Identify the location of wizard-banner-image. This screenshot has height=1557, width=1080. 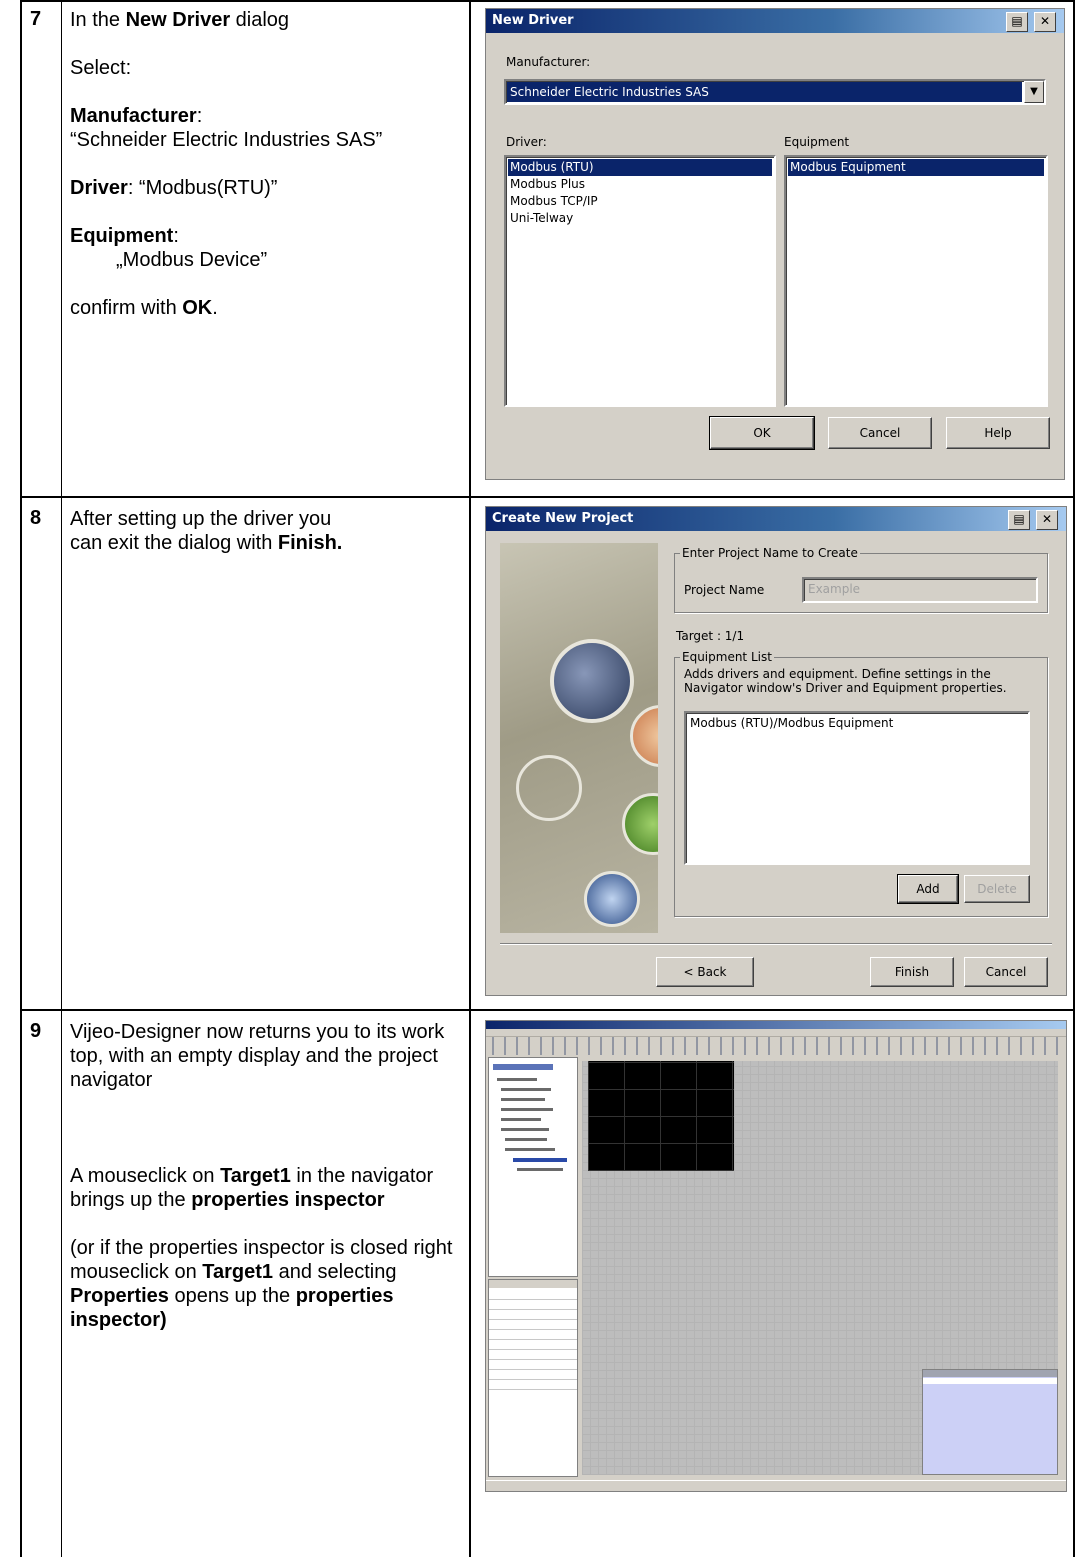
(579, 738).